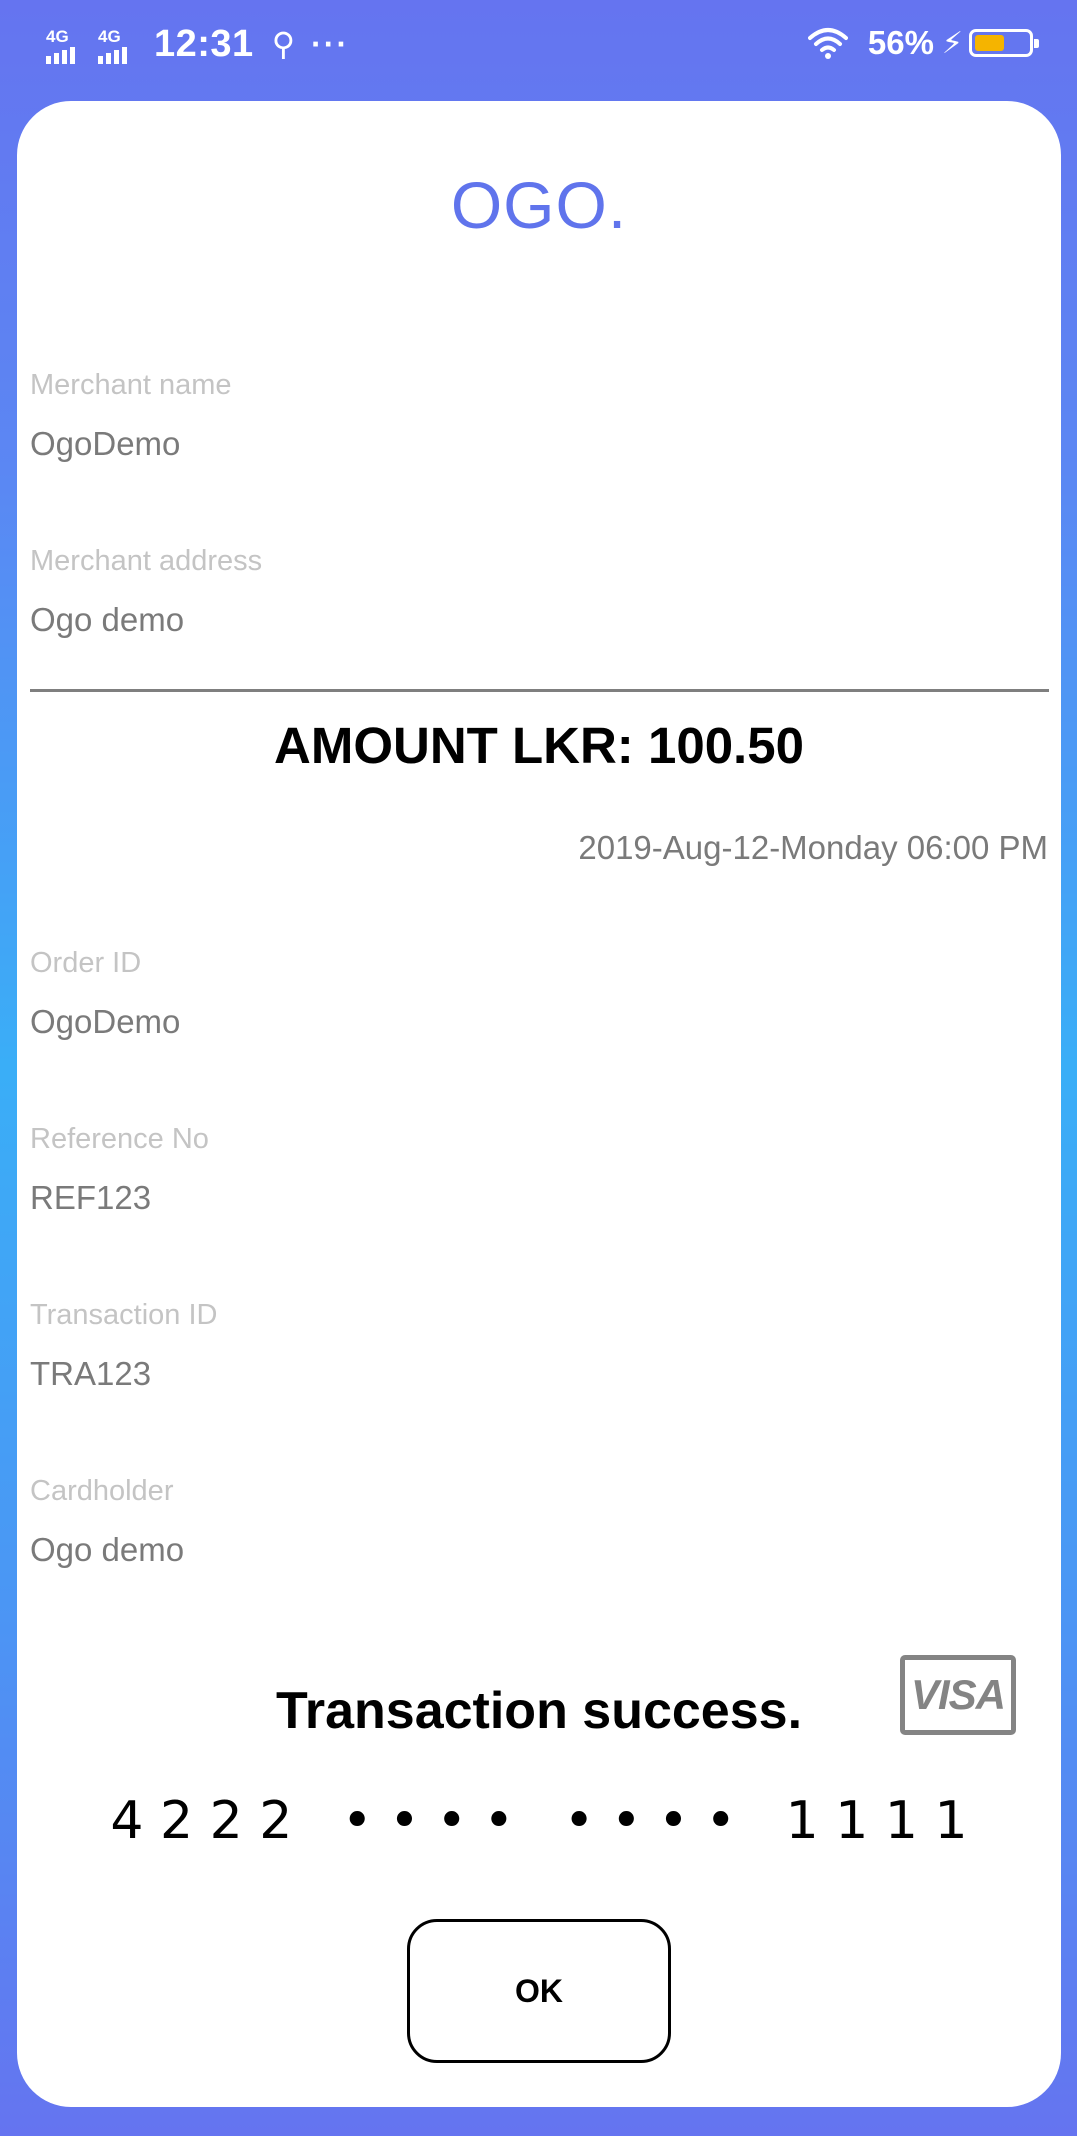 This screenshot has width=1077, height=2136. I want to click on divider, so click(539, 690).